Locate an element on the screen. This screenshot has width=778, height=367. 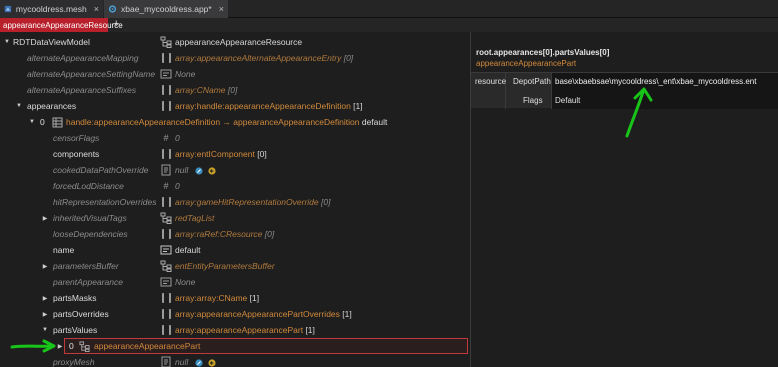
tree-row-label: cookedDataPathOverride is located at coordinates (101, 170).